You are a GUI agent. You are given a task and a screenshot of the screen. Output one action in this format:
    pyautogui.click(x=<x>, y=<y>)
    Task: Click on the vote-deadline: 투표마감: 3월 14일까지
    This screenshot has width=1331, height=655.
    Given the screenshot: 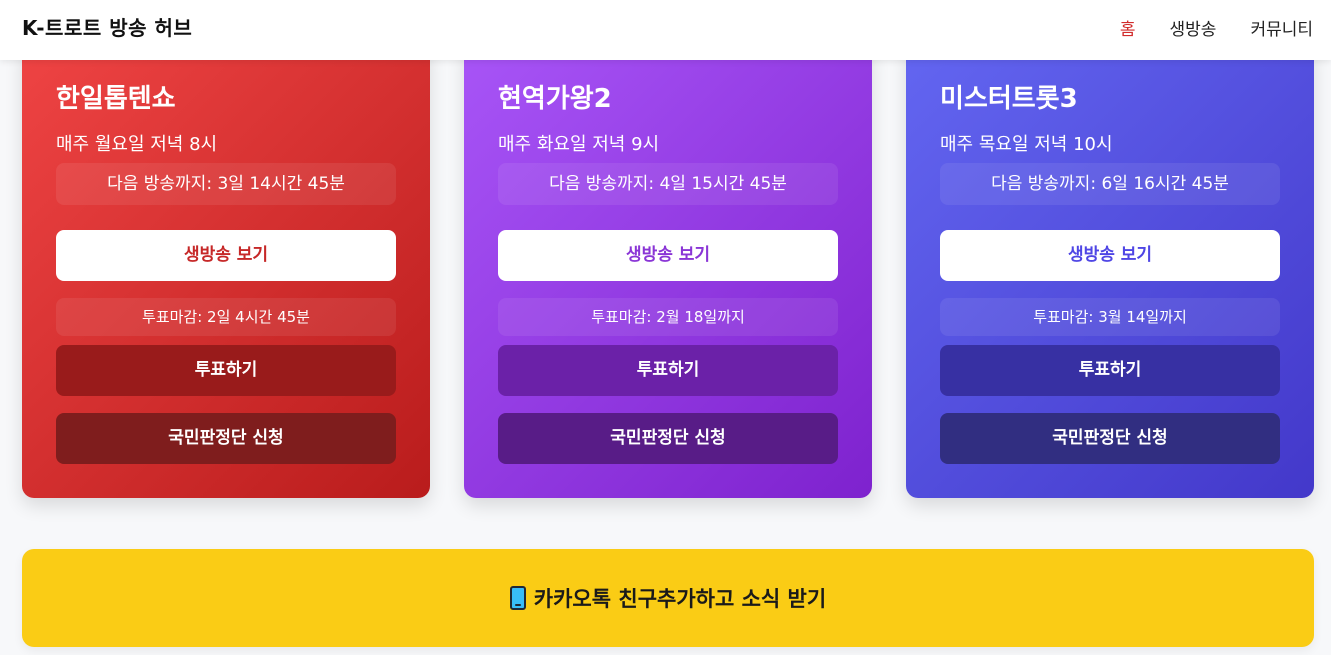 What is the action you would take?
    pyautogui.click(x=1110, y=317)
    